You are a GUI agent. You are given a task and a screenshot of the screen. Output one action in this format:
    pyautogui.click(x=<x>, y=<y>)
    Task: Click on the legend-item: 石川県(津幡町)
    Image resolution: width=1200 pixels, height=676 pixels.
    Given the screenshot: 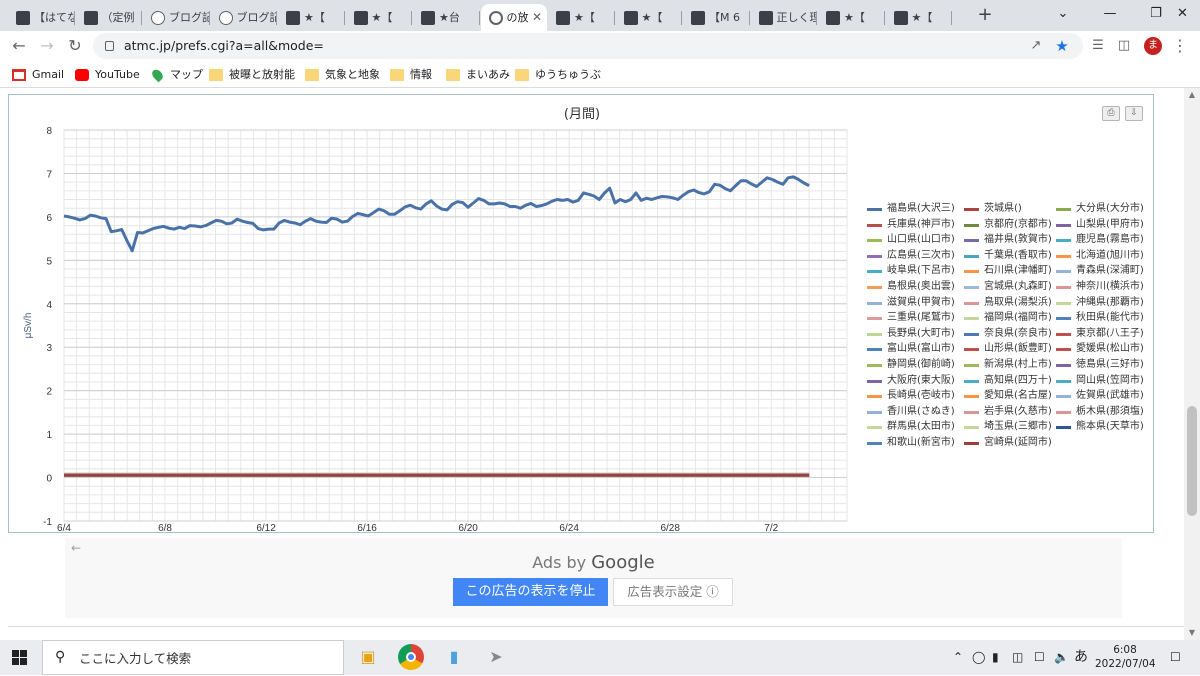 What is the action you would take?
    pyautogui.click(x=1008, y=271)
    